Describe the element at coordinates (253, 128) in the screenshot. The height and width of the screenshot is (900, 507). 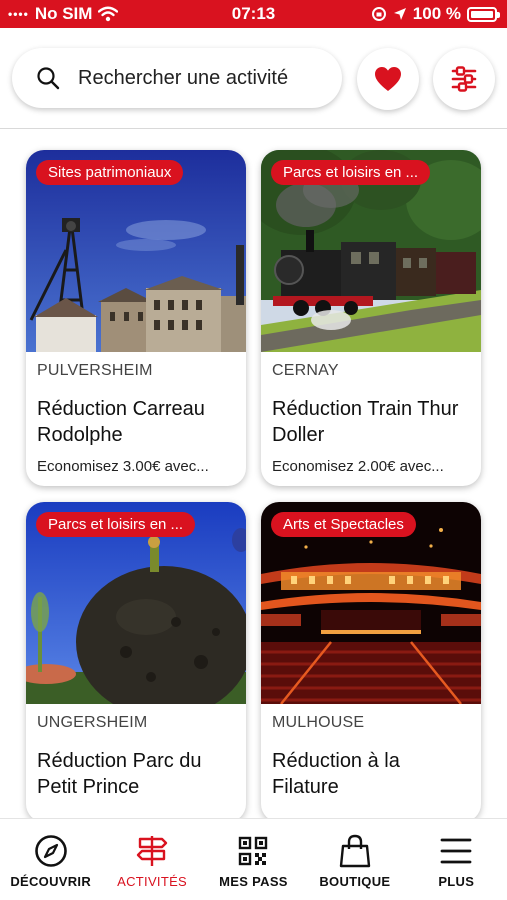
I see `header-divider` at that location.